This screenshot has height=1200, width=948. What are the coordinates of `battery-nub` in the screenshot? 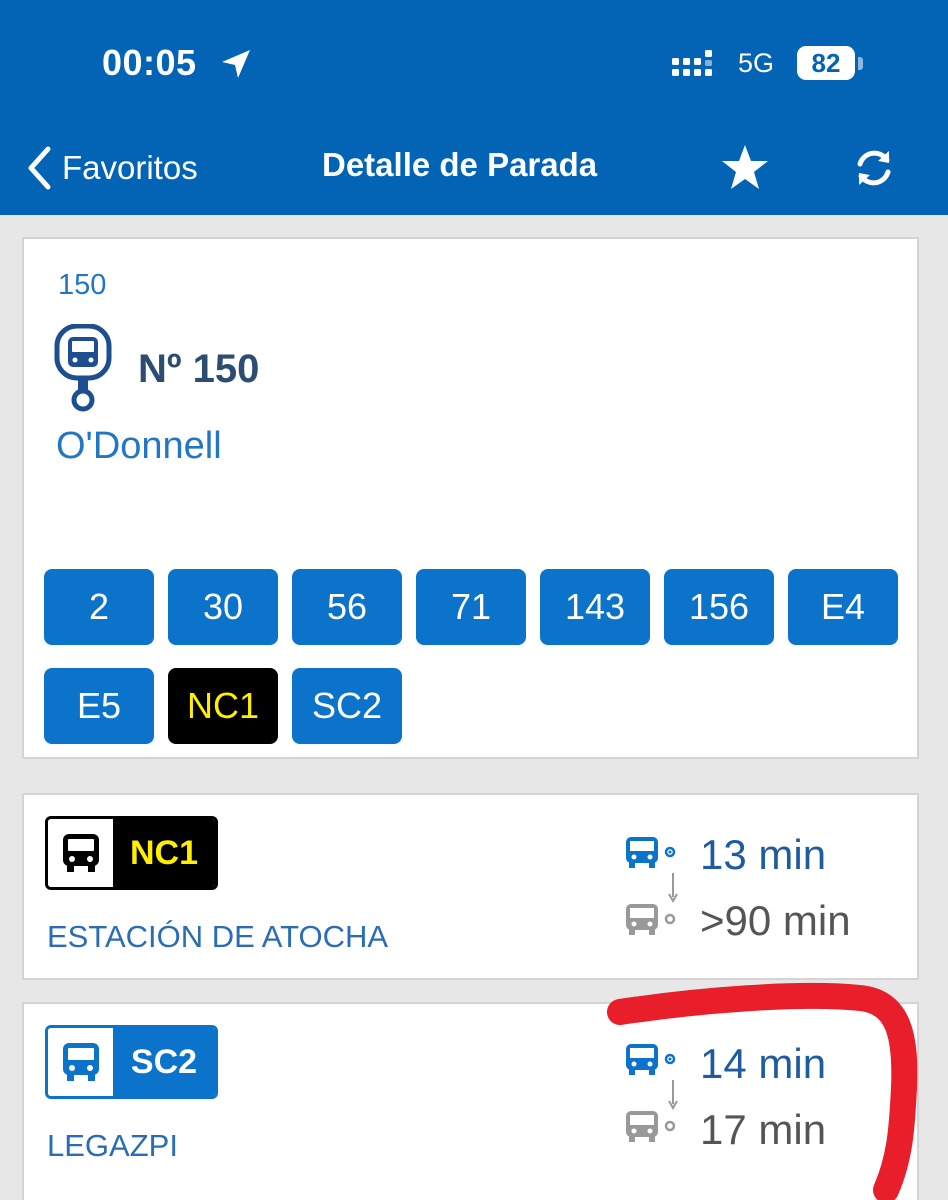 It's located at (860, 63).